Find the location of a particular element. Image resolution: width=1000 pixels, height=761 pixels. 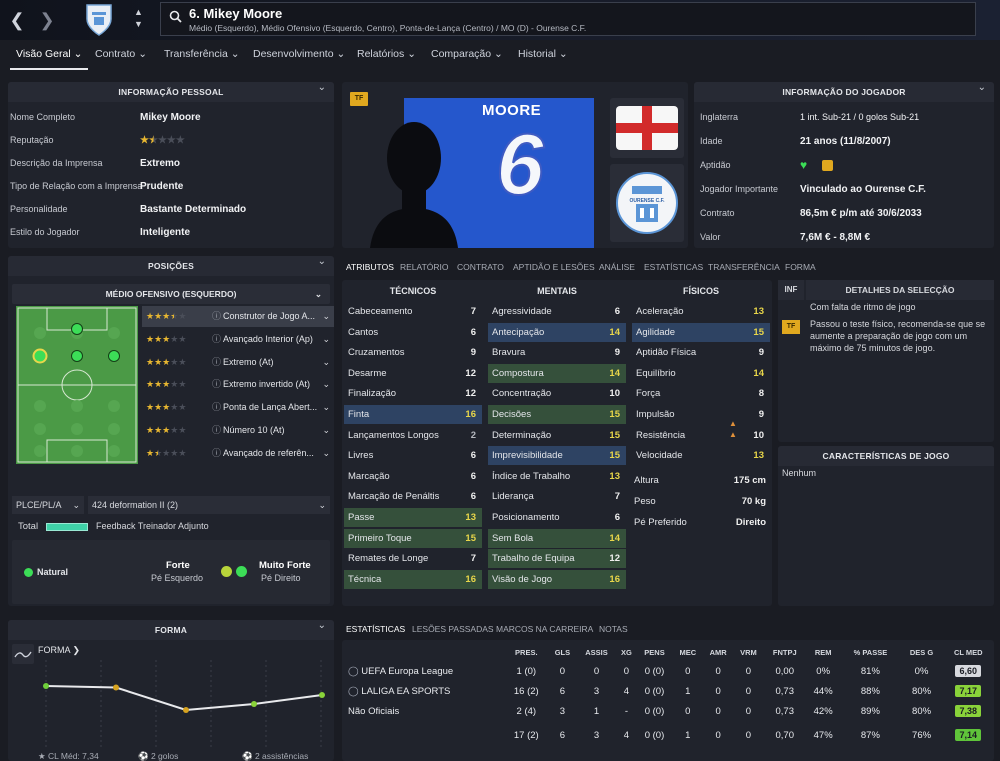

stats-header-cell: % PASSE is located at coordinates (870, 652).